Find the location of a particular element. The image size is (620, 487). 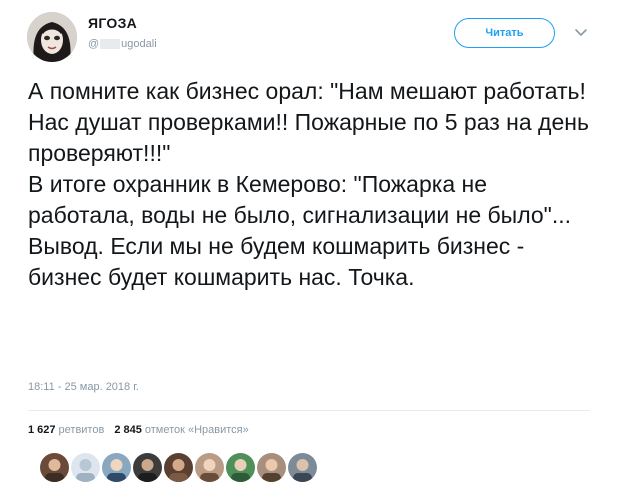

retweets-count: 1 627 is located at coordinates (42, 430).